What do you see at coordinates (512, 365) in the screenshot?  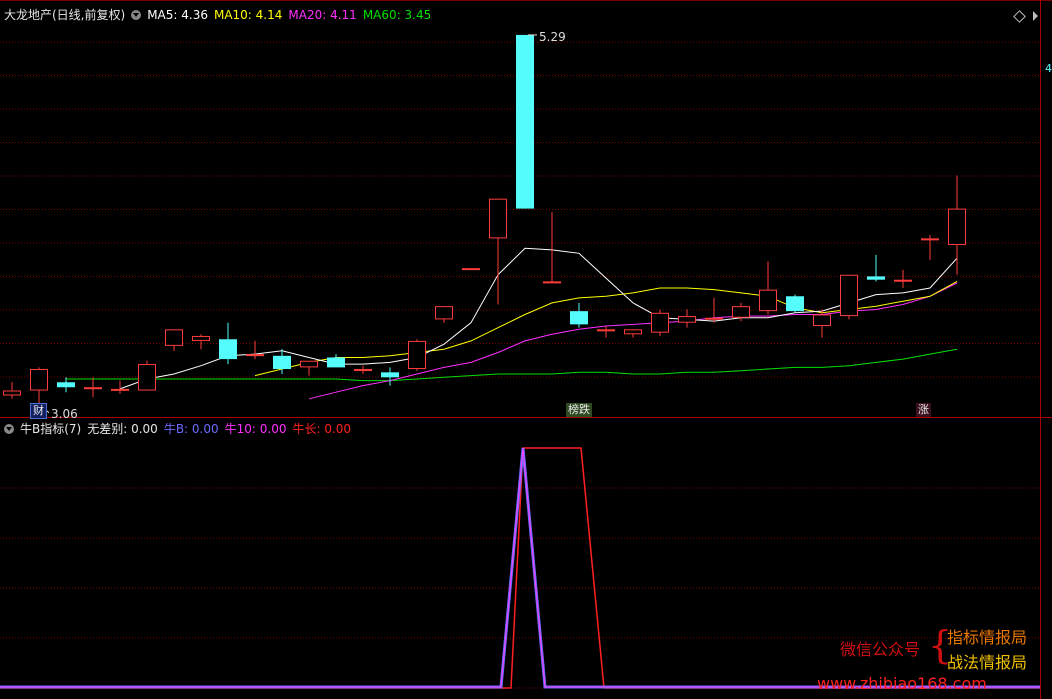 I see `ma60-line` at bounding box center [512, 365].